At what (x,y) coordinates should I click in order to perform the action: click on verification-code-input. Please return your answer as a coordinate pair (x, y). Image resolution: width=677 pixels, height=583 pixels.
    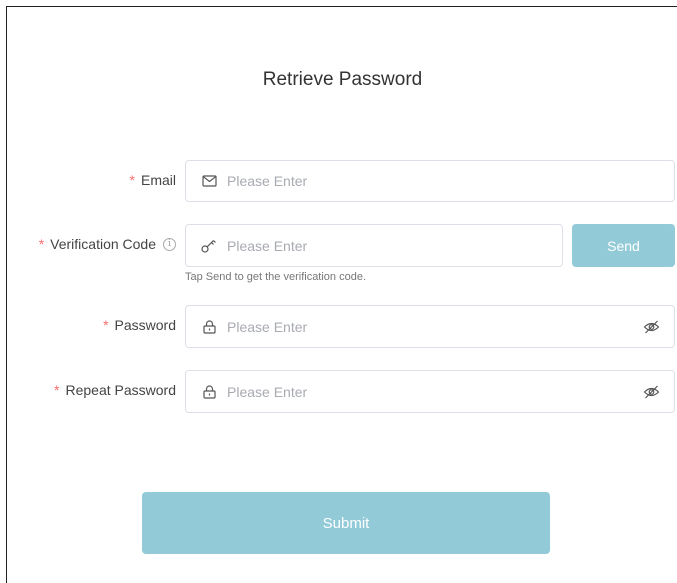
    Looking at the image, I should click on (394, 245).